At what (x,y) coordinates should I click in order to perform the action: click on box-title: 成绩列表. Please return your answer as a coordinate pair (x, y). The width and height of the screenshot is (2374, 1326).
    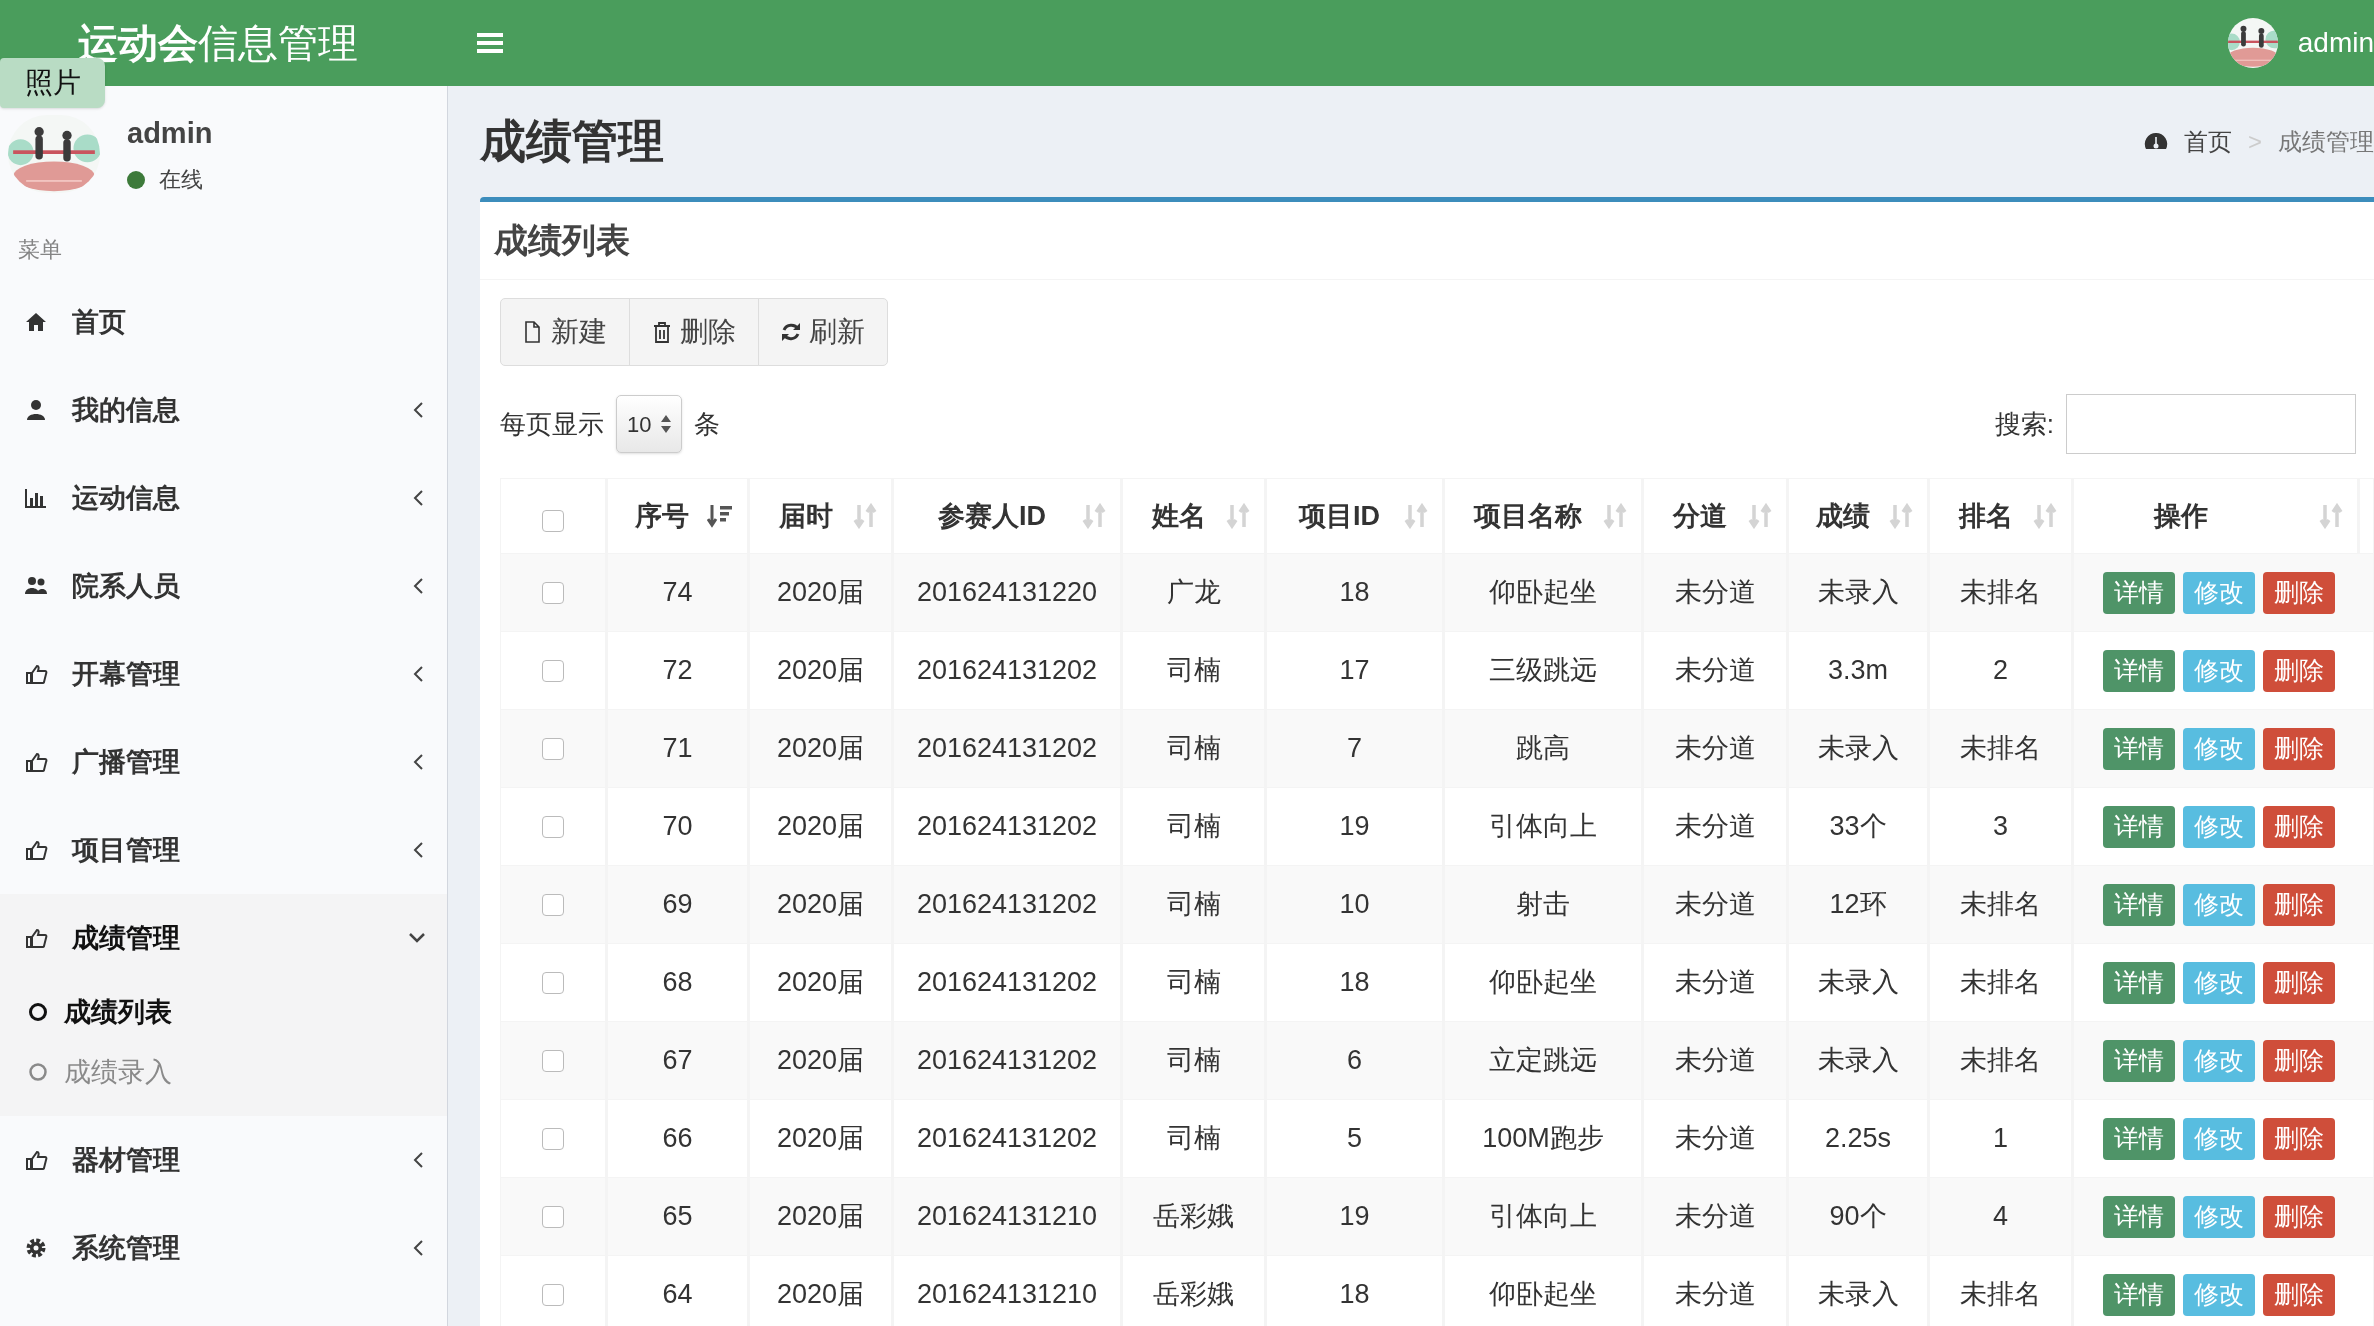
    Looking at the image, I should click on (562, 240).